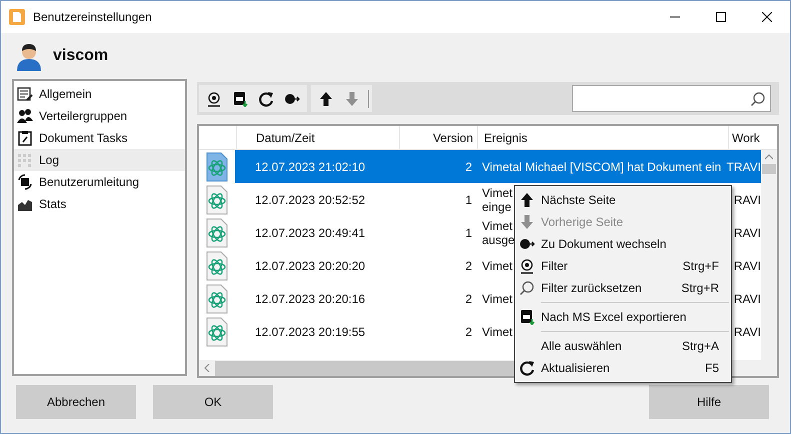 This screenshot has width=791, height=434. What do you see at coordinates (497, 200) in the screenshot?
I see `table-cell: Vimet einge` at bounding box center [497, 200].